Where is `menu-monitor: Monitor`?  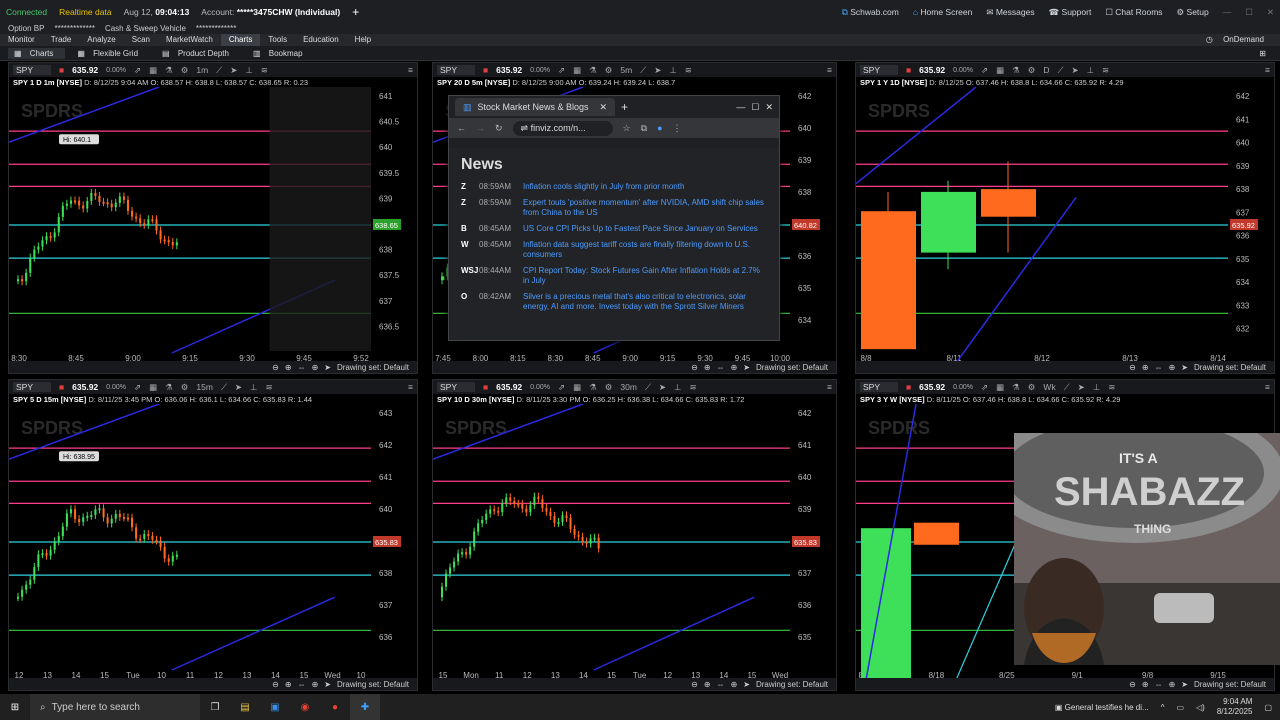
menu-monitor: Monitor is located at coordinates (21, 40).